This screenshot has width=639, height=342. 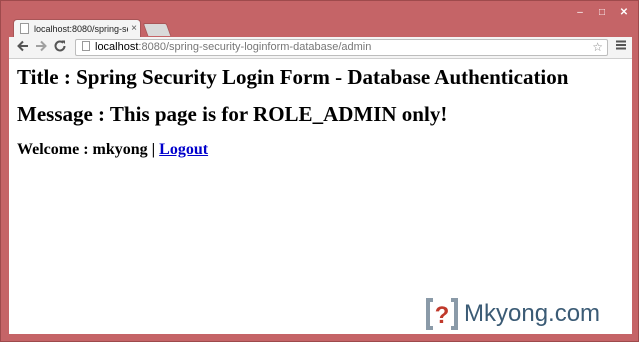 I want to click on logo-text: Mkyong.com, so click(x=532, y=313).